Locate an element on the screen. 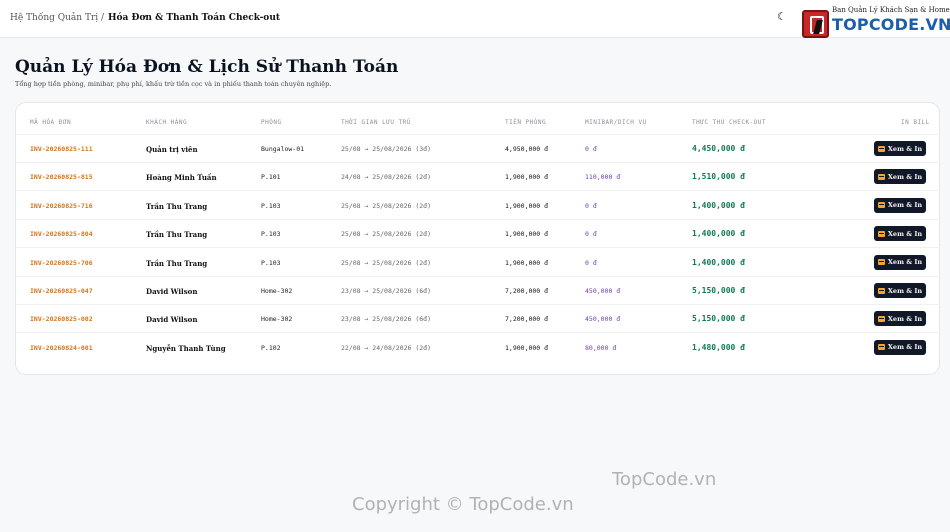 Image resolution: width=950 pixels, height=532 pixels. watermark-copyright: Copyright © TopCode.vn is located at coordinates (463, 504).